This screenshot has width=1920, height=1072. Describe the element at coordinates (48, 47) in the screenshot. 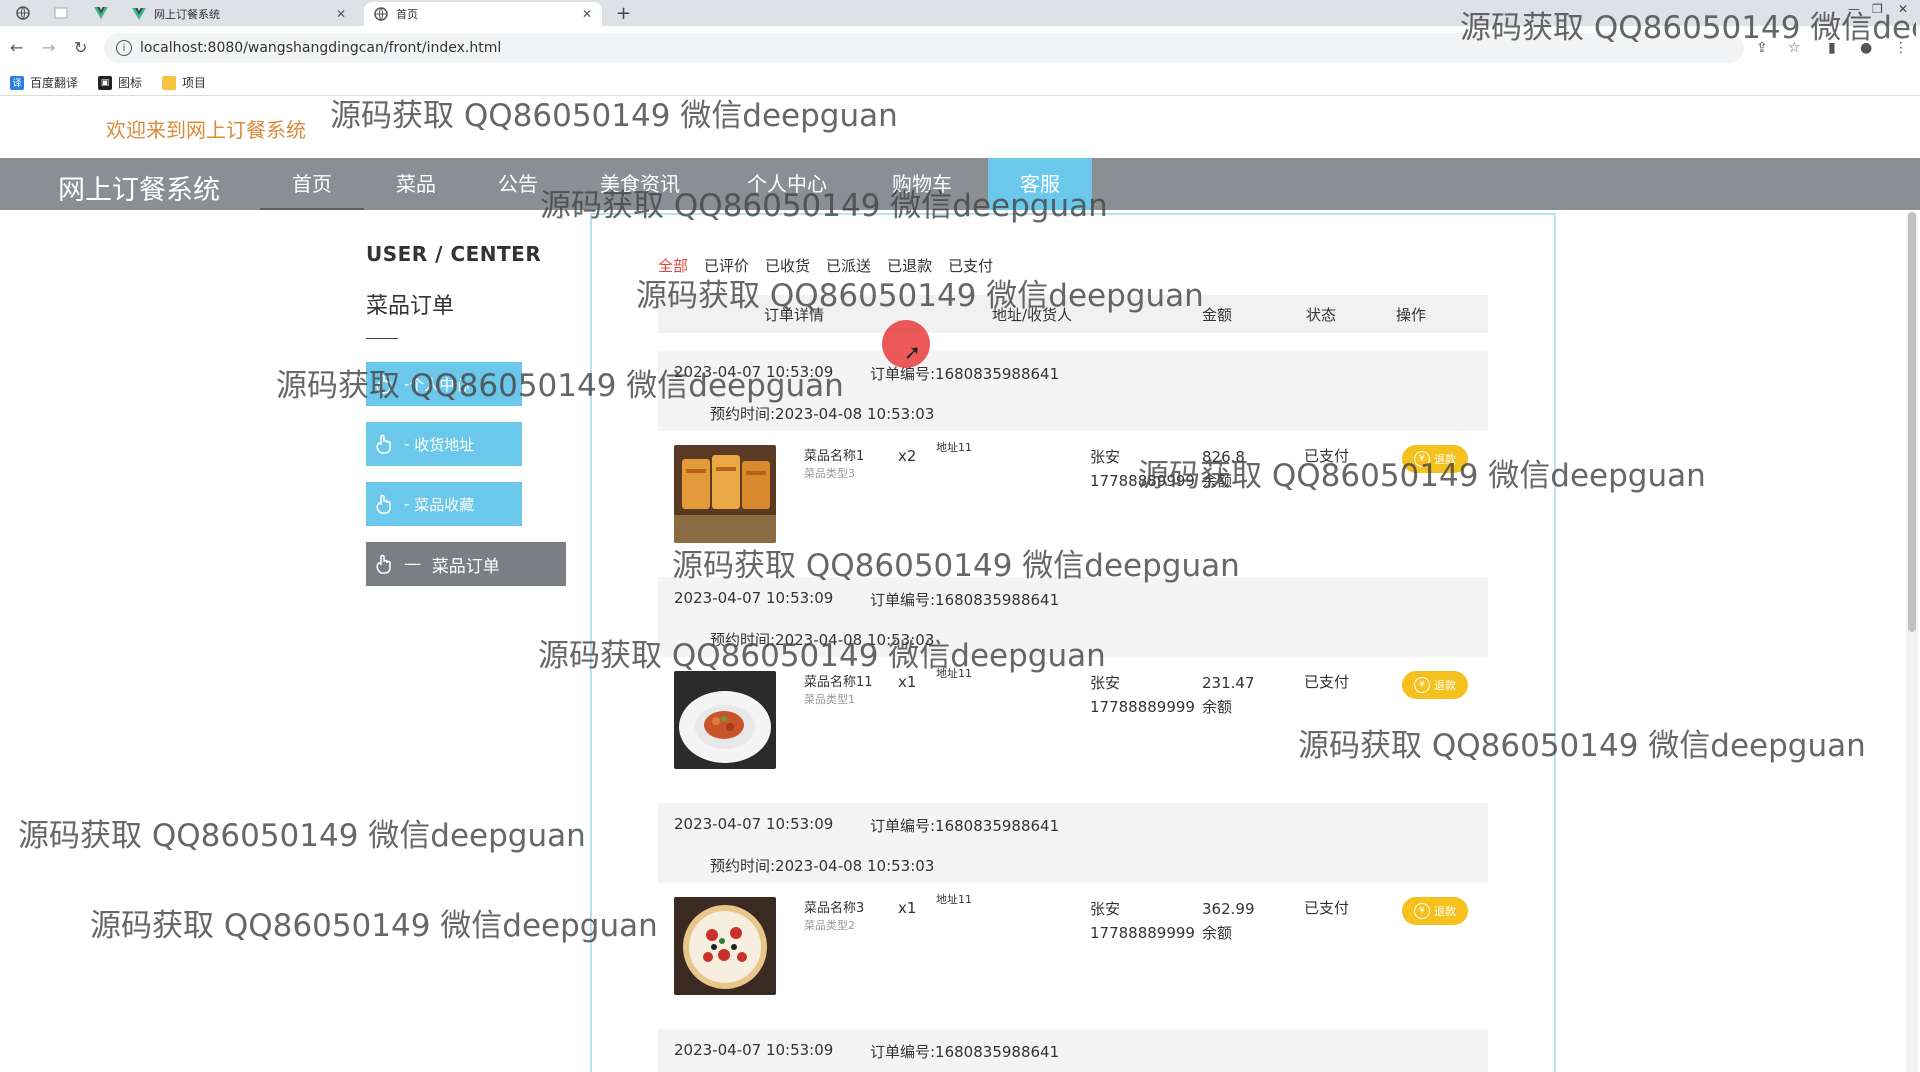

I see `forward-icon: →` at that location.